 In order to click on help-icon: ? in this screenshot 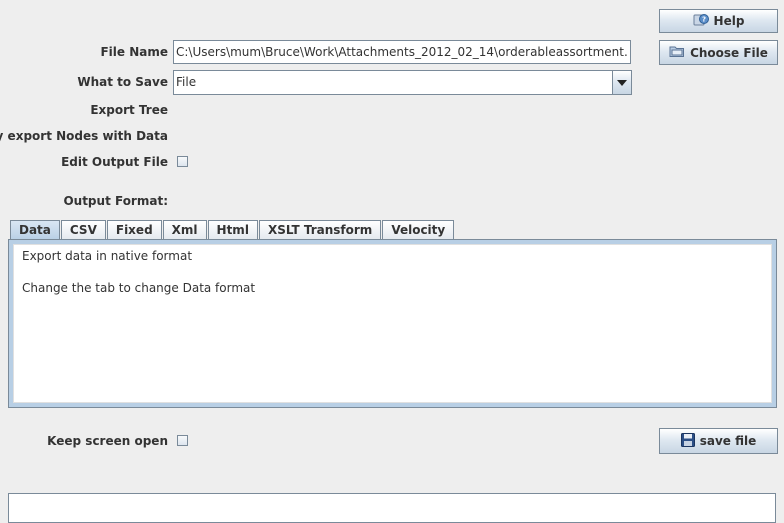, I will do `click(701, 21)`.